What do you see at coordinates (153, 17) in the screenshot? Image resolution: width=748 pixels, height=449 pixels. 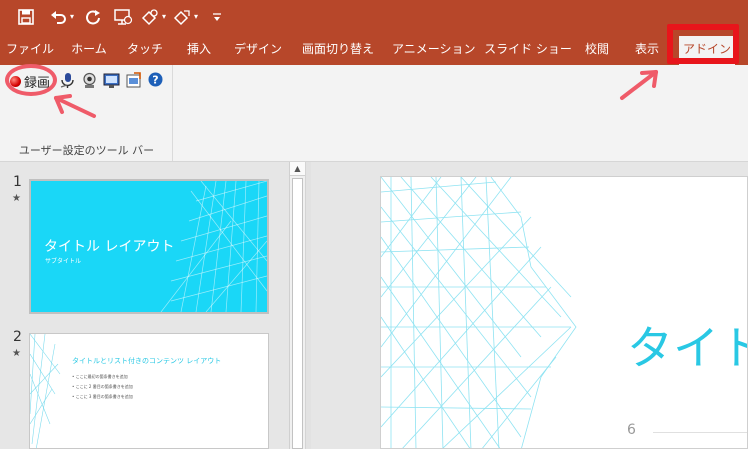 I see `touch-mode-icon: ▾` at bounding box center [153, 17].